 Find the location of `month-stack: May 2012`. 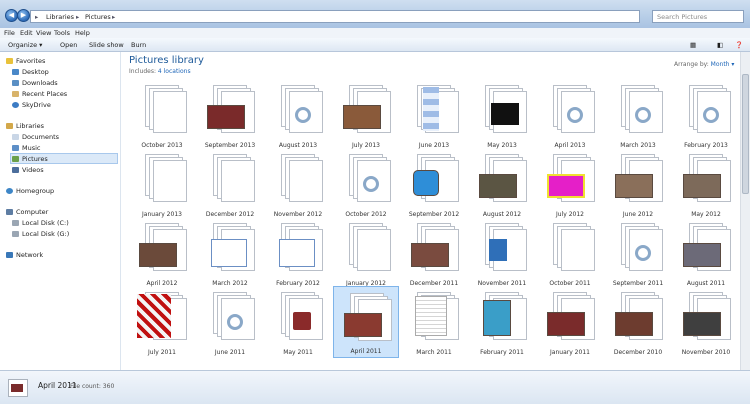

month-stack: May 2012 is located at coordinates (706, 184).